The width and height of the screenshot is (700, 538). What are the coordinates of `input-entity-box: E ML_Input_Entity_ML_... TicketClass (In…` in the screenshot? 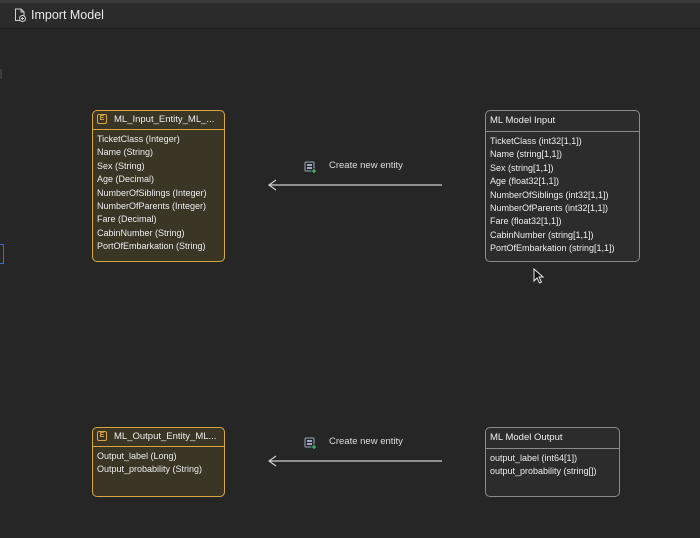 It's located at (158, 186).